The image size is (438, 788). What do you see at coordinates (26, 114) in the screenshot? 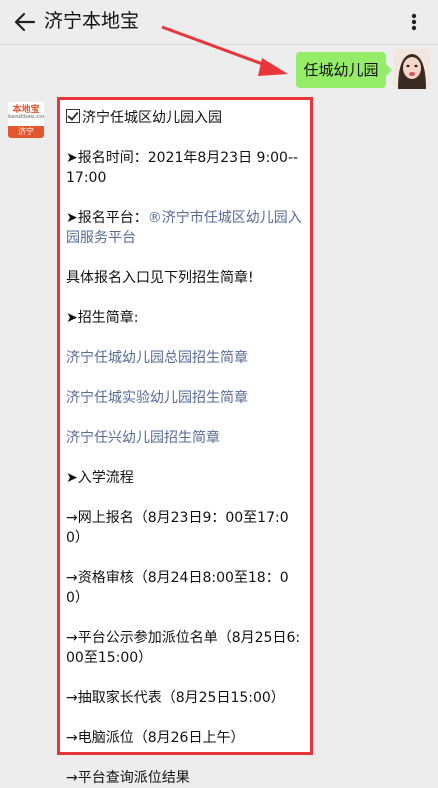
I see `bendibao-logo: 本地宝 bendibao.com` at bounding box center [26, 114].